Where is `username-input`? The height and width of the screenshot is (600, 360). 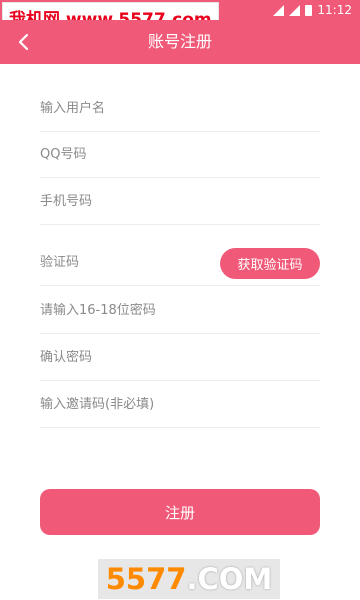 username-input is located at coordinates (180, 108).